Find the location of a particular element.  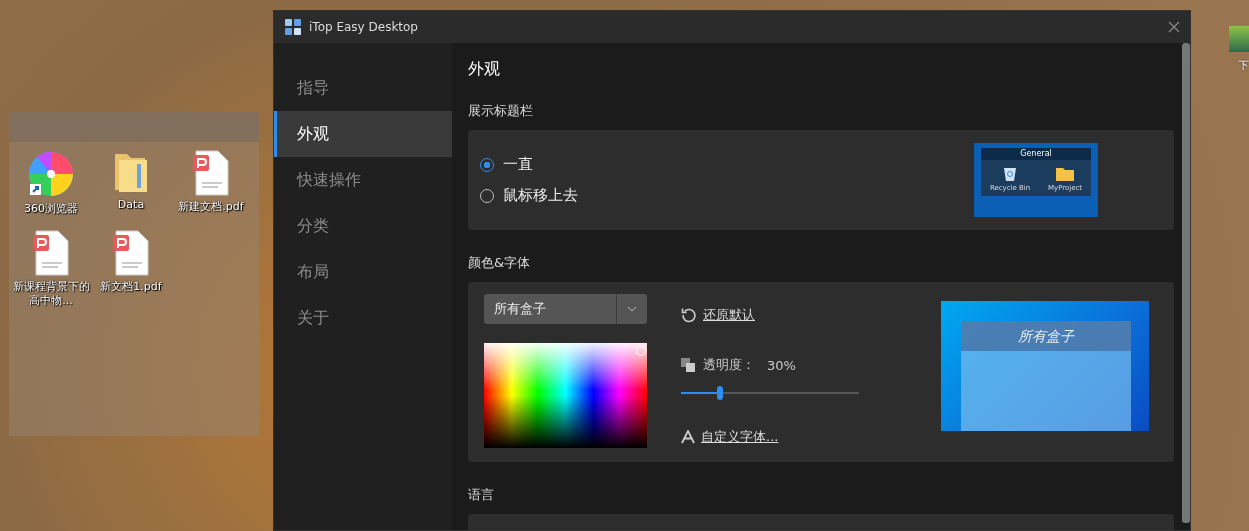

recycle-bin-icon is located at coordinates (1010, 174).